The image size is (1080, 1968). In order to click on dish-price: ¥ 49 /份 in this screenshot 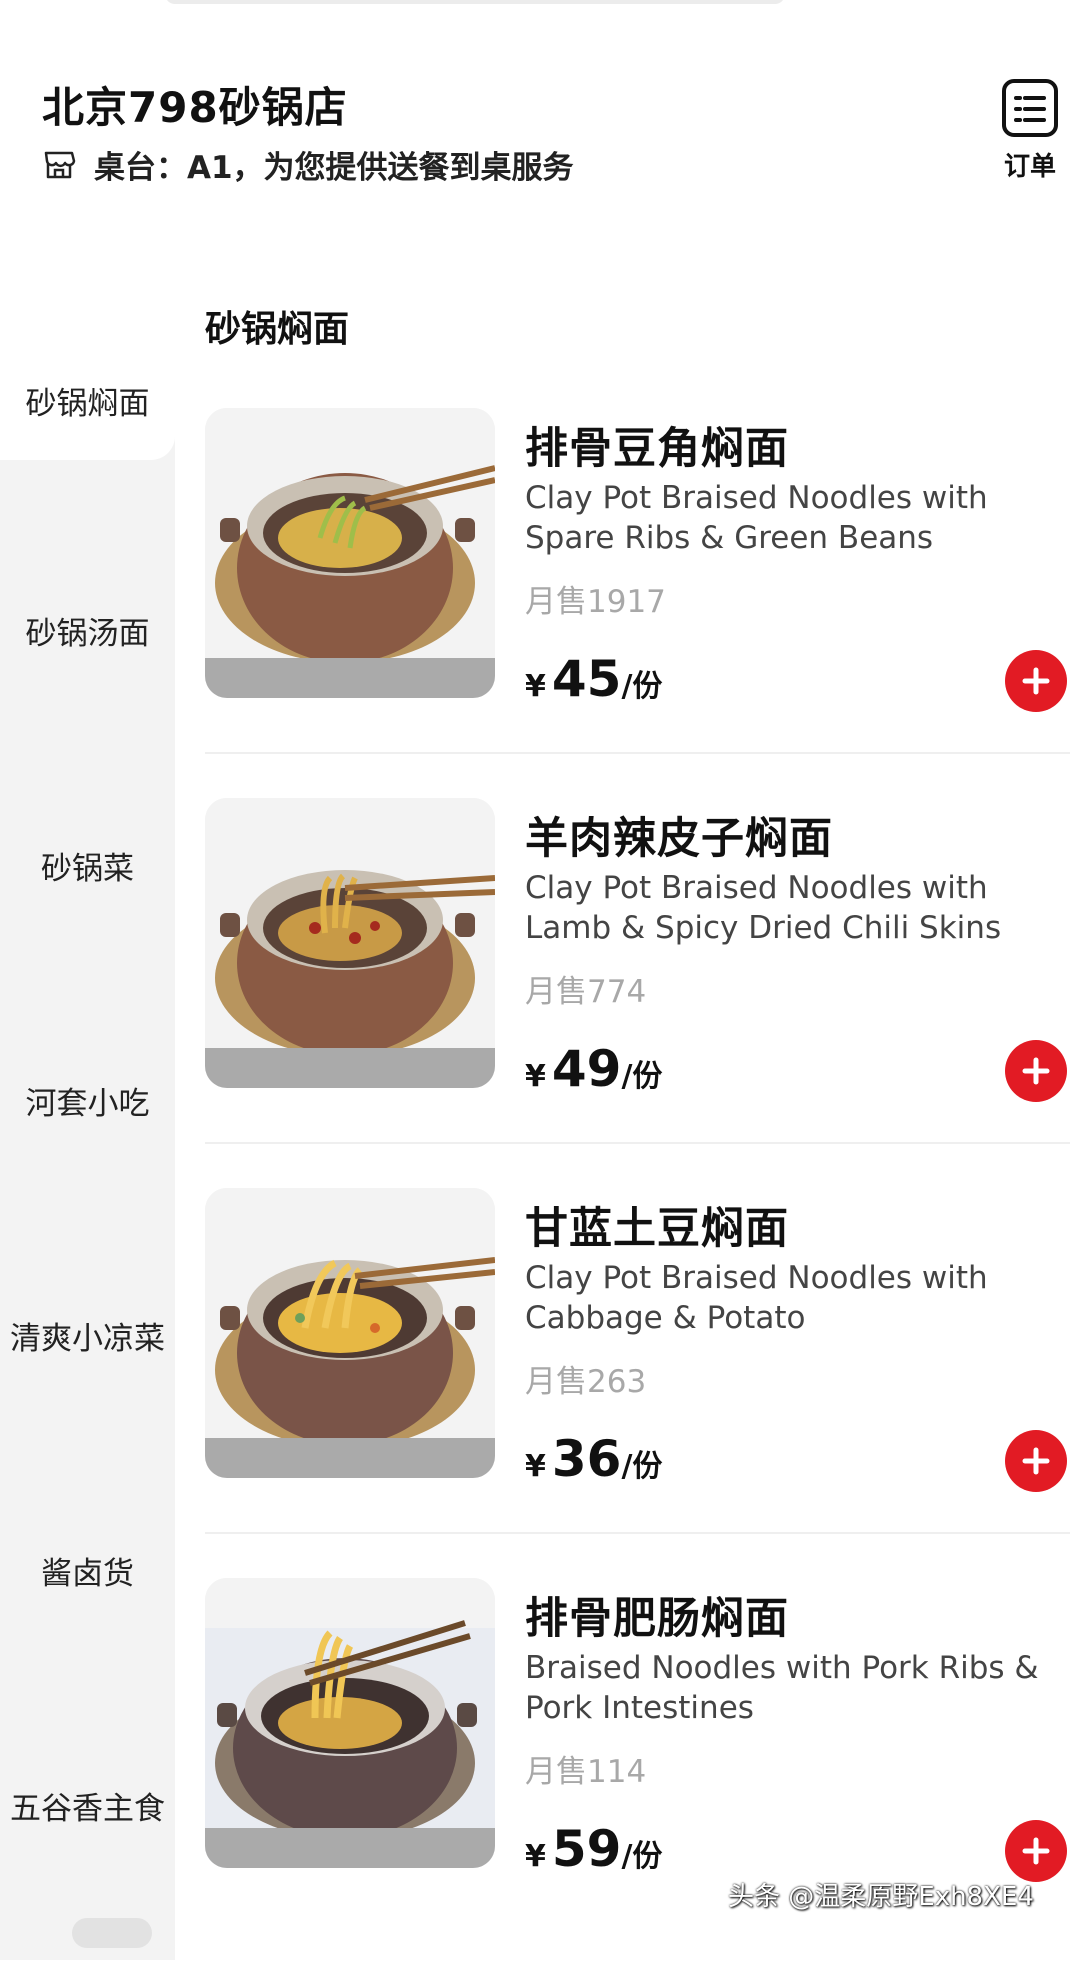, I will do `click(593, 1069)`.